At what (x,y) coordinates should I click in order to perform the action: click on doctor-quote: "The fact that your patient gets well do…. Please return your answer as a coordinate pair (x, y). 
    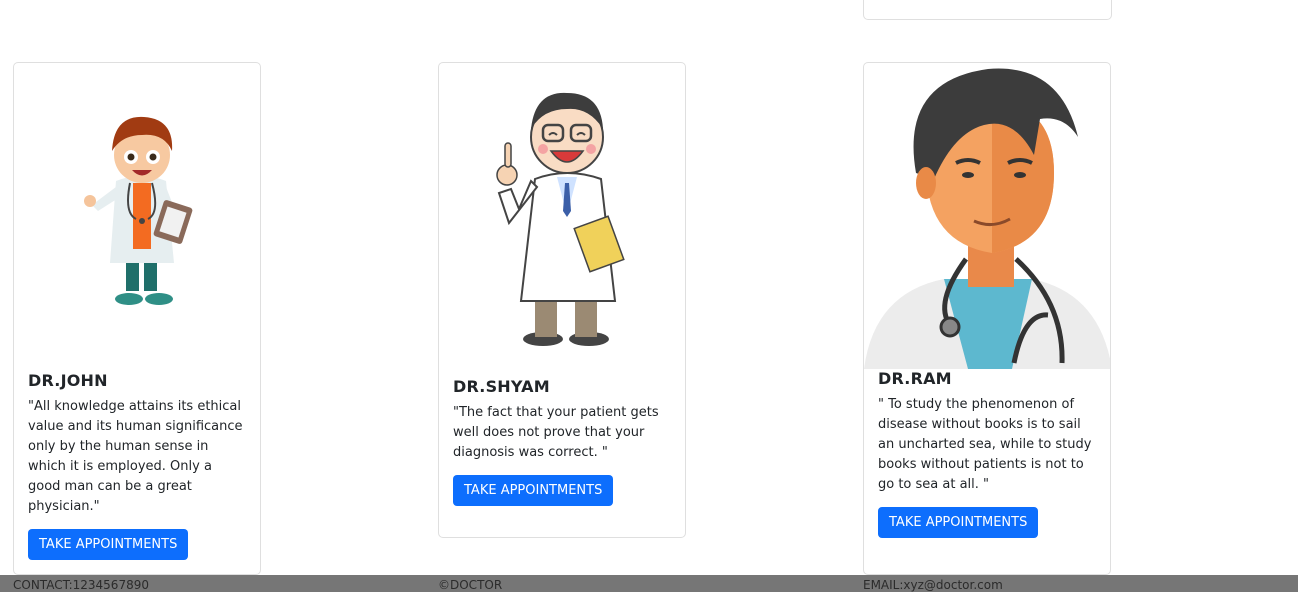
    Looking at the image, I should click on (556, 432).